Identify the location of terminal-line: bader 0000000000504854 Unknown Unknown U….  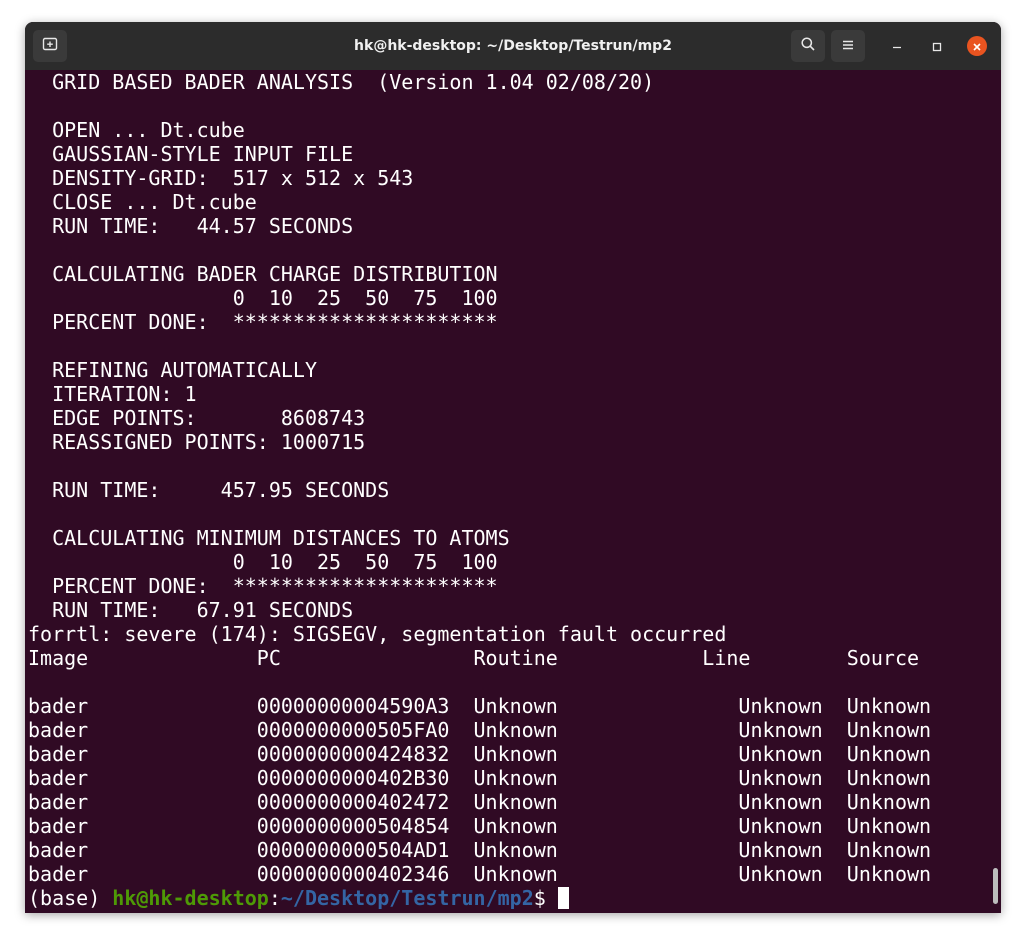
(480, 826).